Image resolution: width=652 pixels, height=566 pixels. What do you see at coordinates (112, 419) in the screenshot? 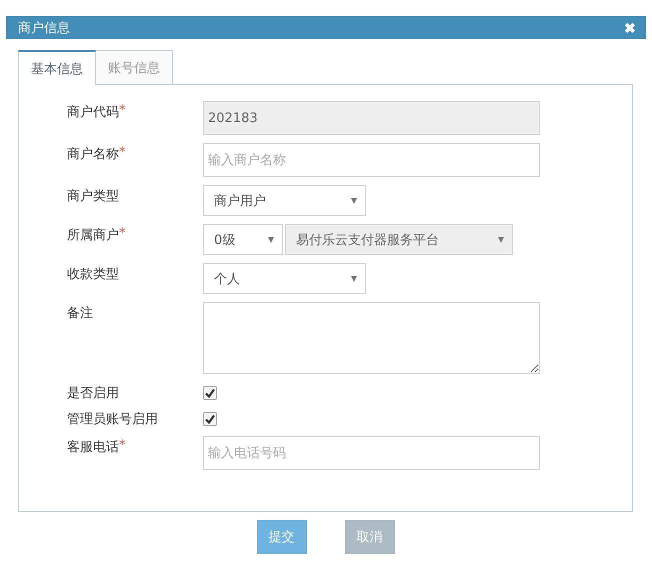
I see `field-label: 管理员账号启用` at bounding box center [112, 419].